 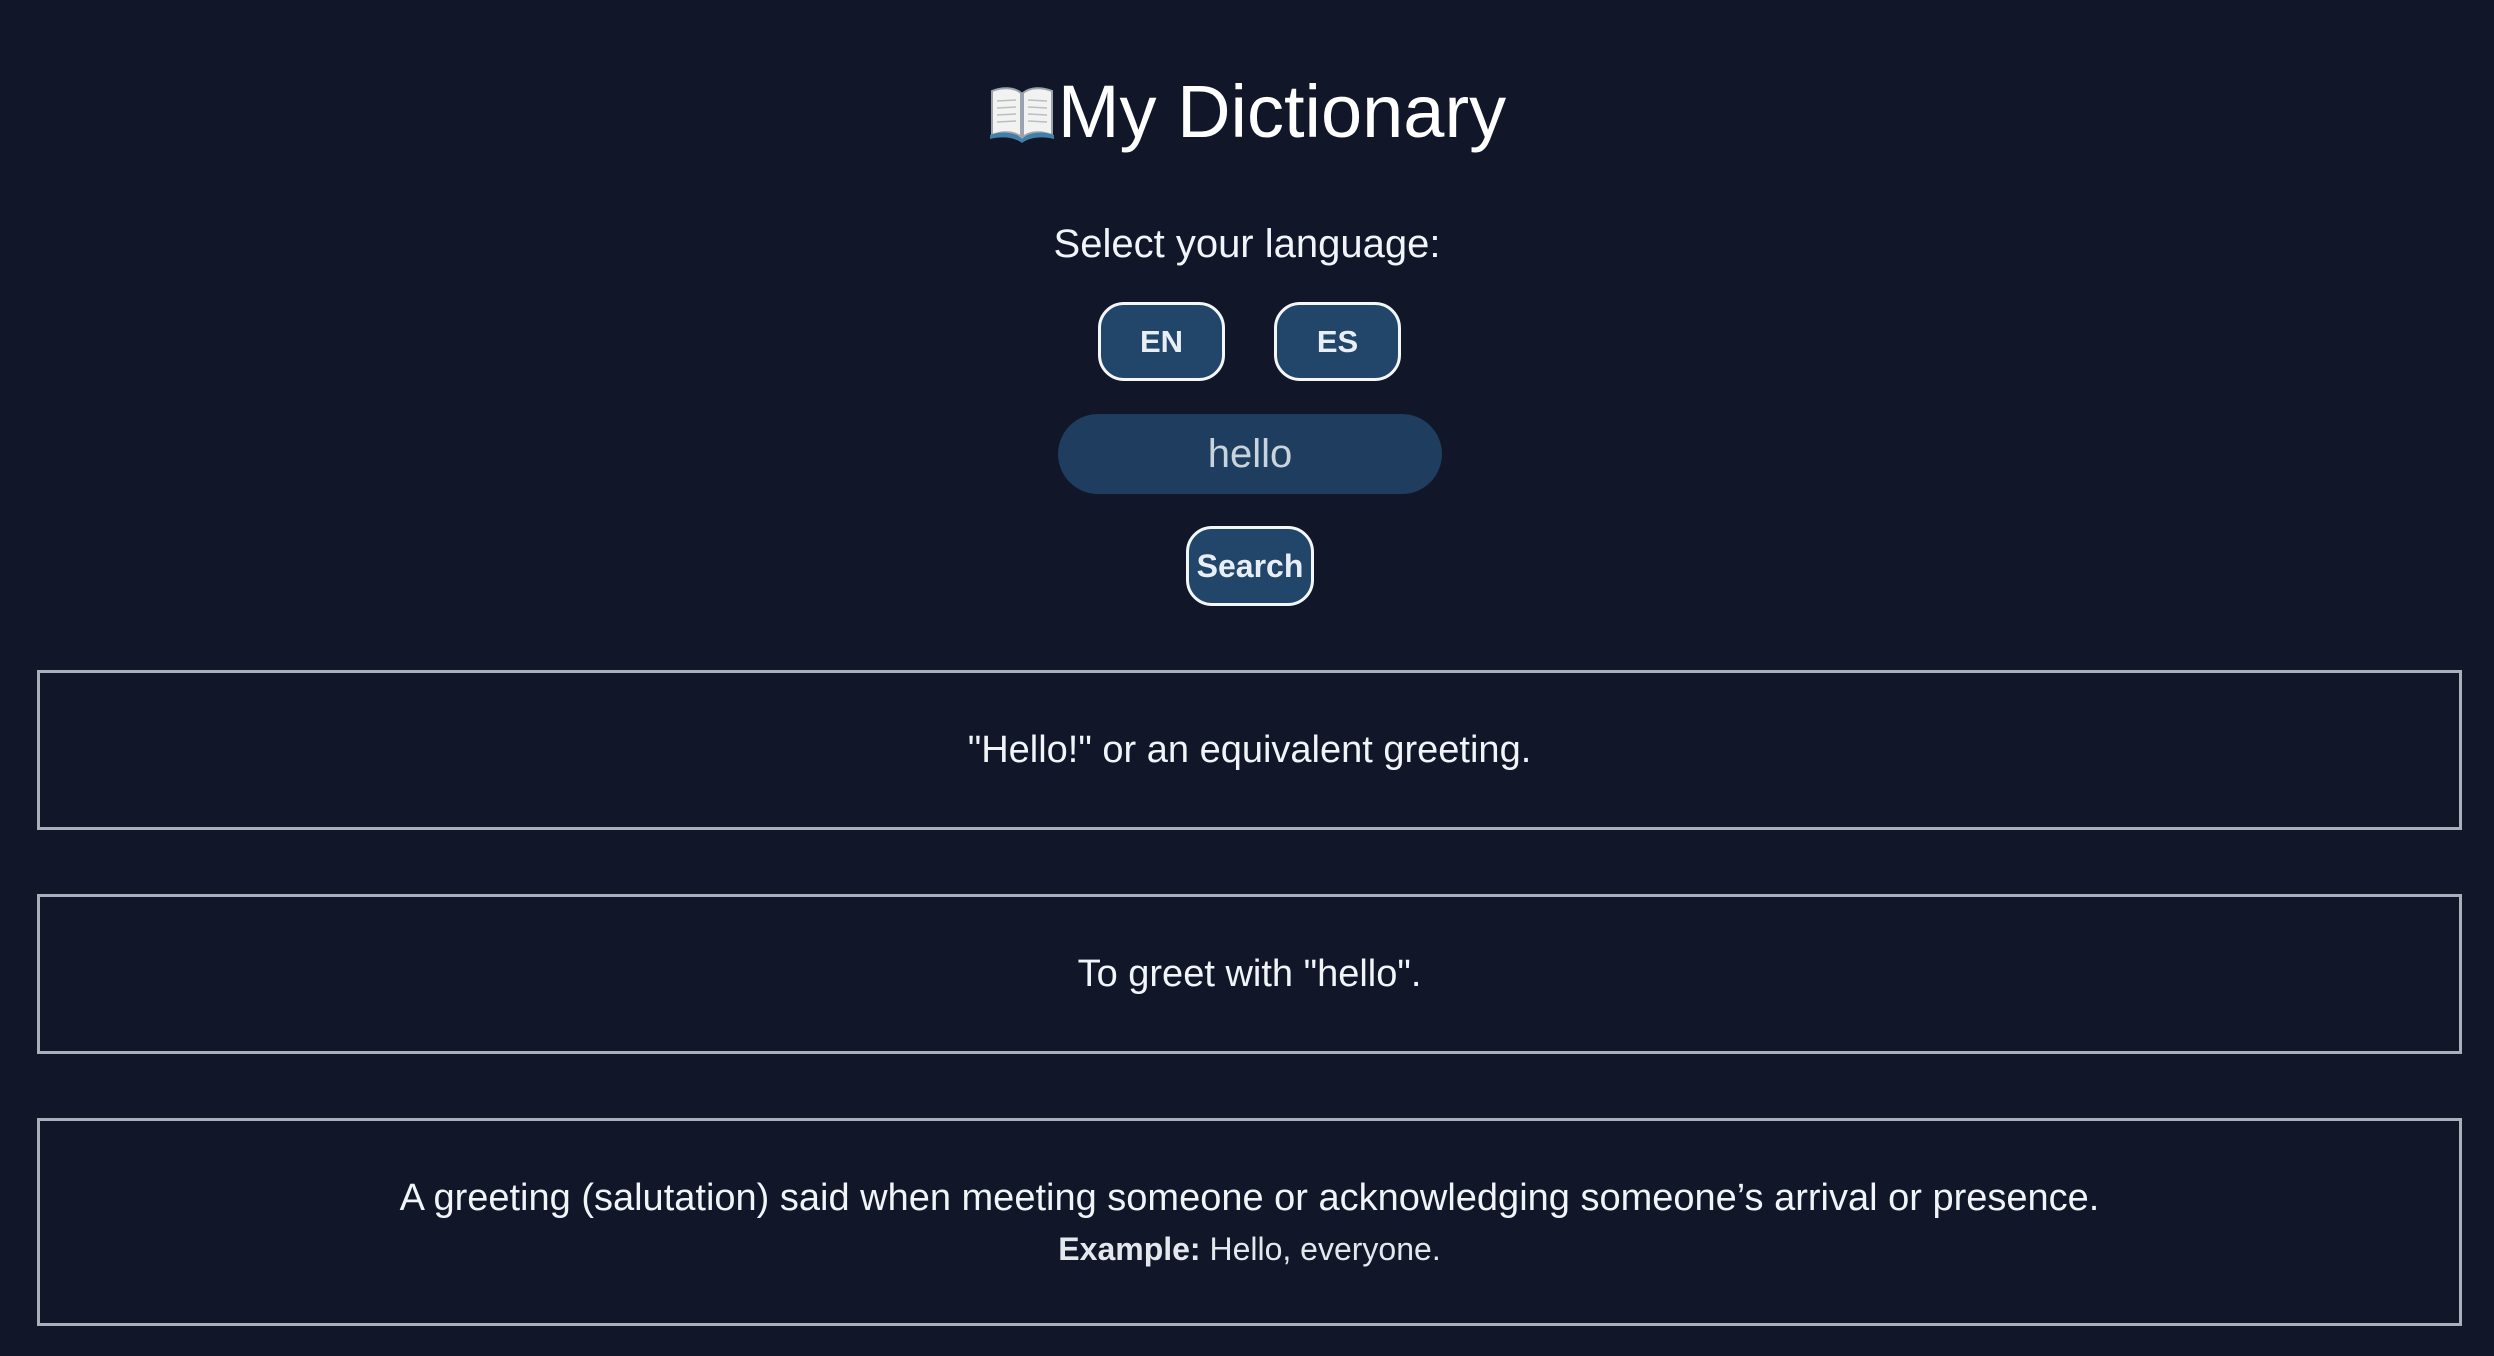 What do you see at coordinates (1250, 566) in the screenshot?
I see `search-button: Search` at bounding box center [1250, 566].